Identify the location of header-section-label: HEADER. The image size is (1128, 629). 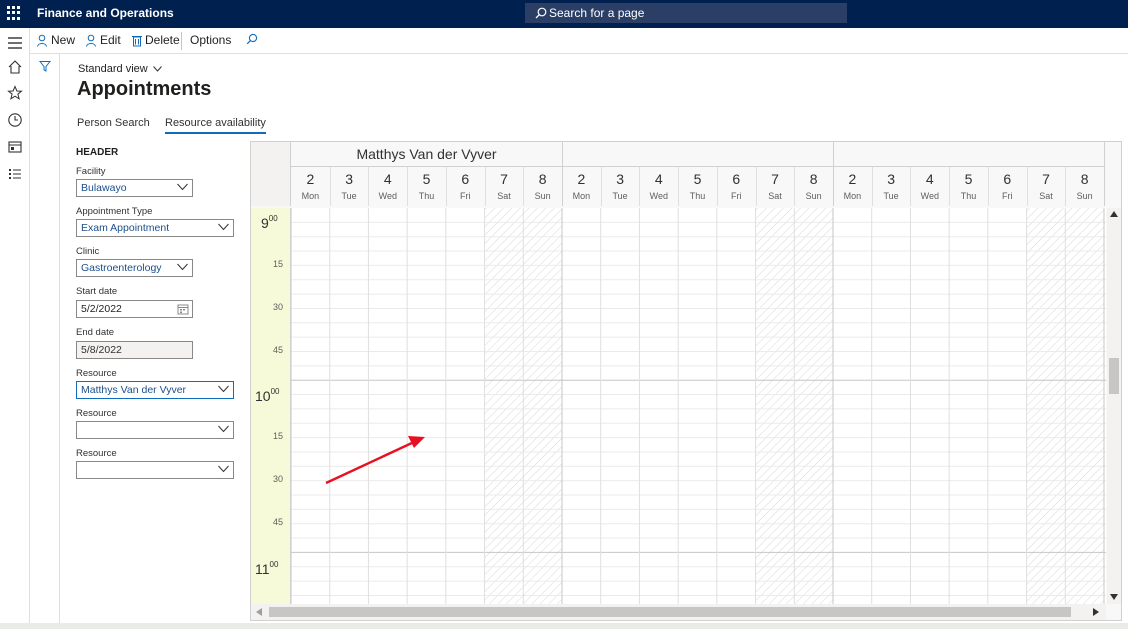
(97, 152).